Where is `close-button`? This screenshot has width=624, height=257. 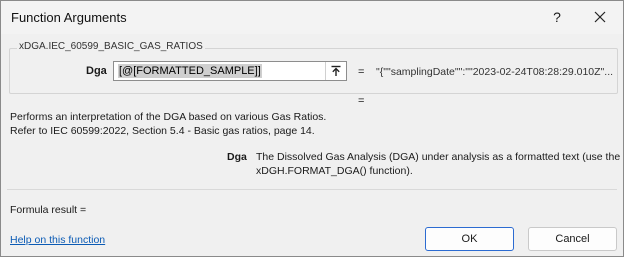
close-button is located at coordinates (600, 17).